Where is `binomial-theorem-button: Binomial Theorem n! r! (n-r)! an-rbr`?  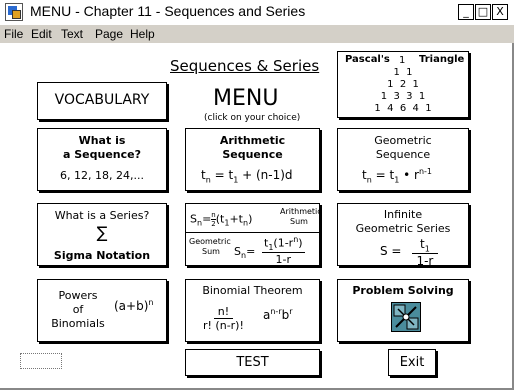 binomial-theorem-button: Binomial Theorem n! r! (n-r)! an-rbr is located at coordinates (252, 310).